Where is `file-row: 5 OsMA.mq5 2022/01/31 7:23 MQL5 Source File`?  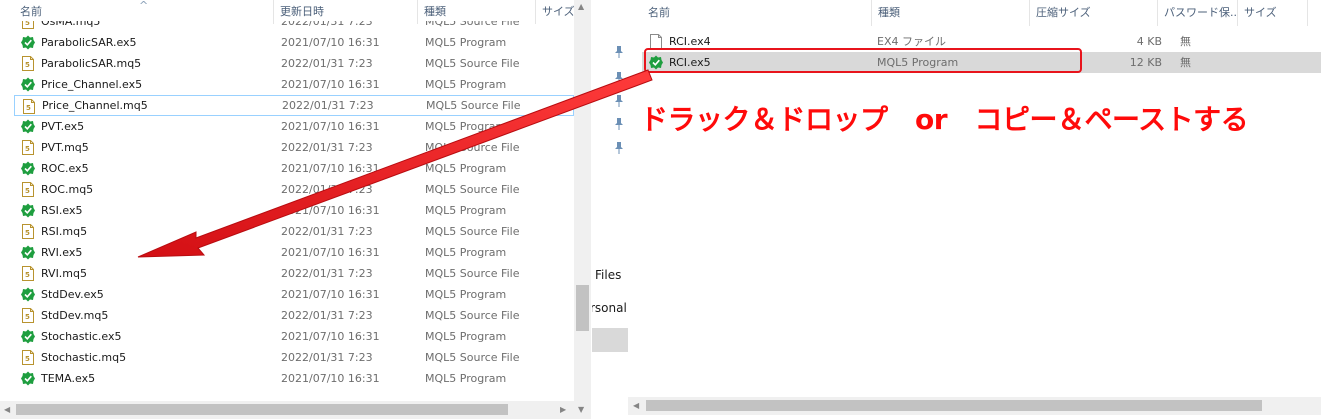 file-row: 5 OsMA.mq5 2022/01/31 7:23 MQL5 Source File is located at coordinates (294, 26).